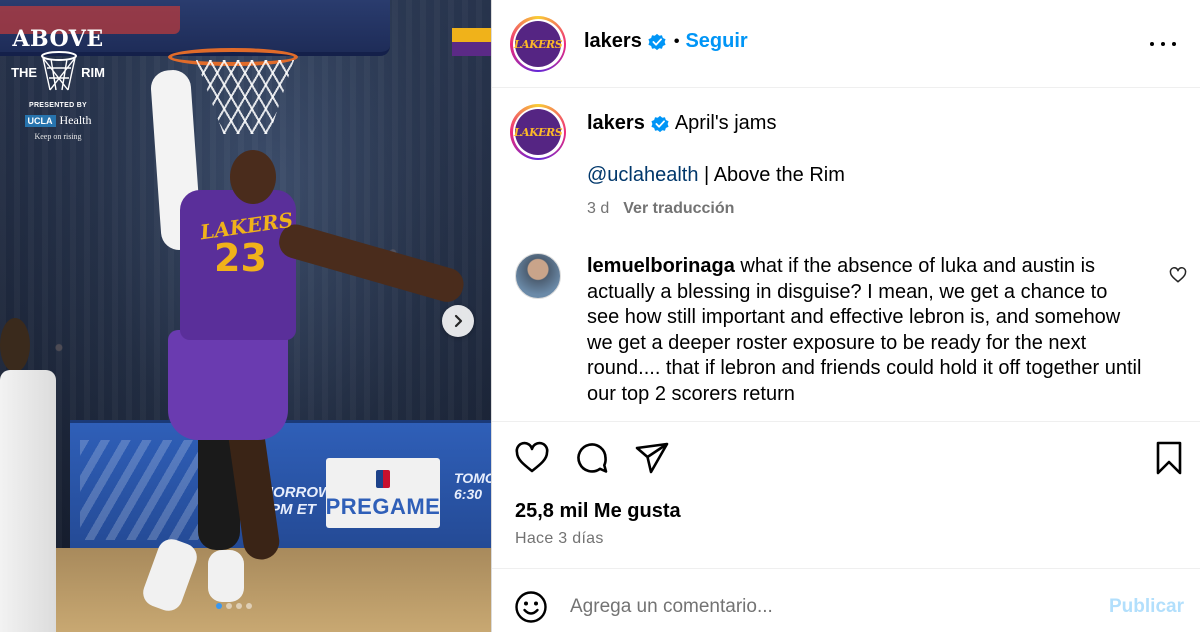  What do you see at coordinates (253, 177) in the screenshot?
I see `player-head` at bounding box center [253, 177].